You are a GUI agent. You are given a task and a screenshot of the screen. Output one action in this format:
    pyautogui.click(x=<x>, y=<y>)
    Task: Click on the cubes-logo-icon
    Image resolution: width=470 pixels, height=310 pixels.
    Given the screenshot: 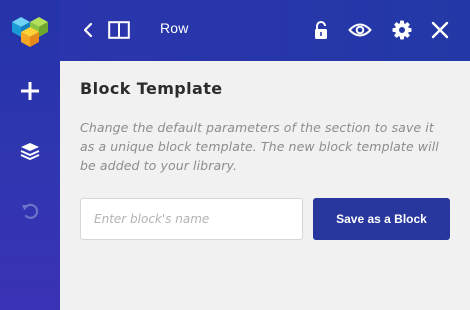 What is the action you would take?
    pyautogui.click(x=30, y=30)
    